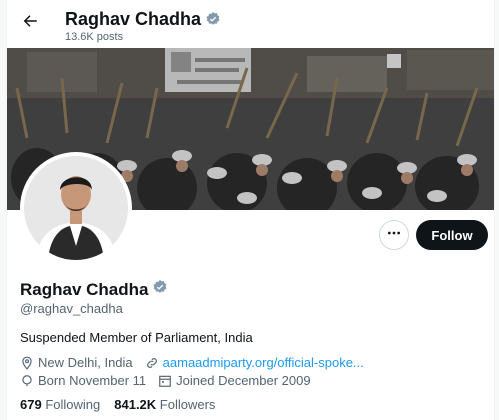 This screenshot has height=420, width=499. What do you see at coordinates (92, 380) in the screenshot?
I see `born-text: Born November 11` at bounding box center [92, 380].